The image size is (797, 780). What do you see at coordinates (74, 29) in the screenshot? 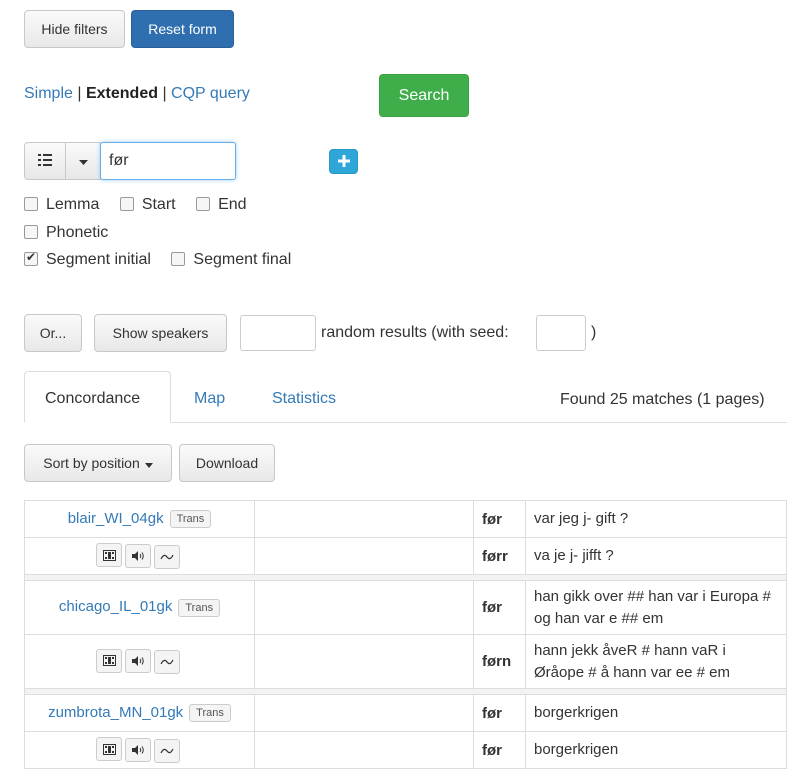
I see `hide-filters-button: Hide filters` at bounding box center [74, 29].